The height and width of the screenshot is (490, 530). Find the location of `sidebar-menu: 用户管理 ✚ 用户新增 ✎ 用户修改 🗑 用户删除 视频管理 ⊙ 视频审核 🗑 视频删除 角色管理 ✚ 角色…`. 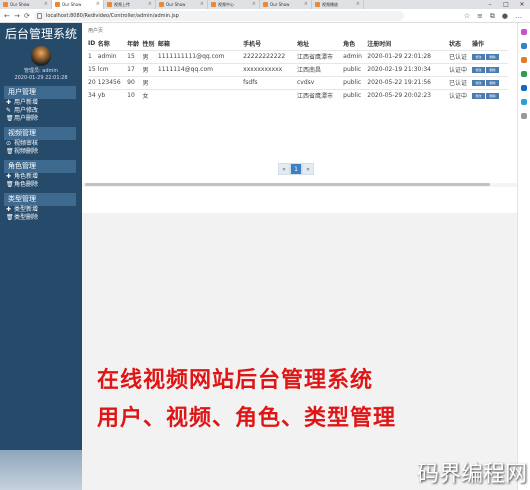

sidebar-menu: 用户管理 ✚ 用户新增 ✎ 用户修改 🗑 用户删除 视频管理 ⊙ 视频审核 🗑 视频删除 角色管理 ✚ 角色… is located at coordinates (41, 154).